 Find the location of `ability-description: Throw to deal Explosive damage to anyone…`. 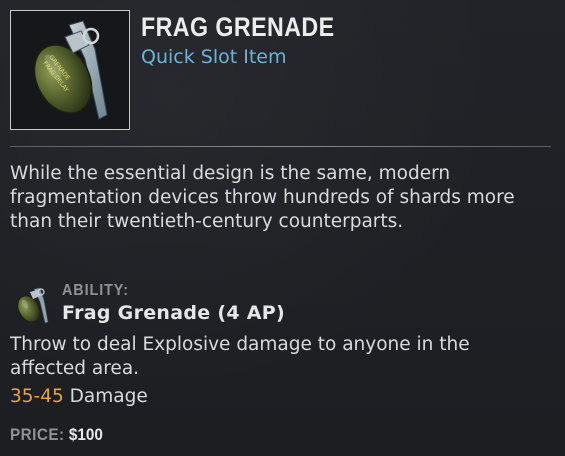

ability-description: Throw to deal Explosive damage to anyone… is located at coordinates (240, 356).